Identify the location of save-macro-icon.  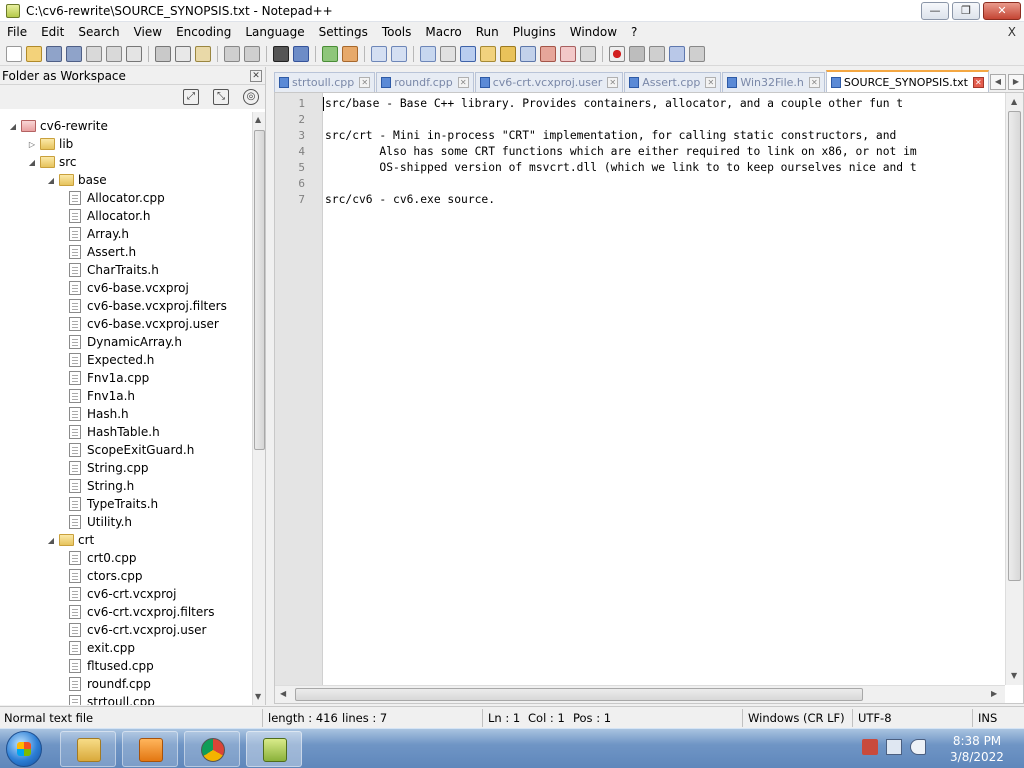
(697, 53).